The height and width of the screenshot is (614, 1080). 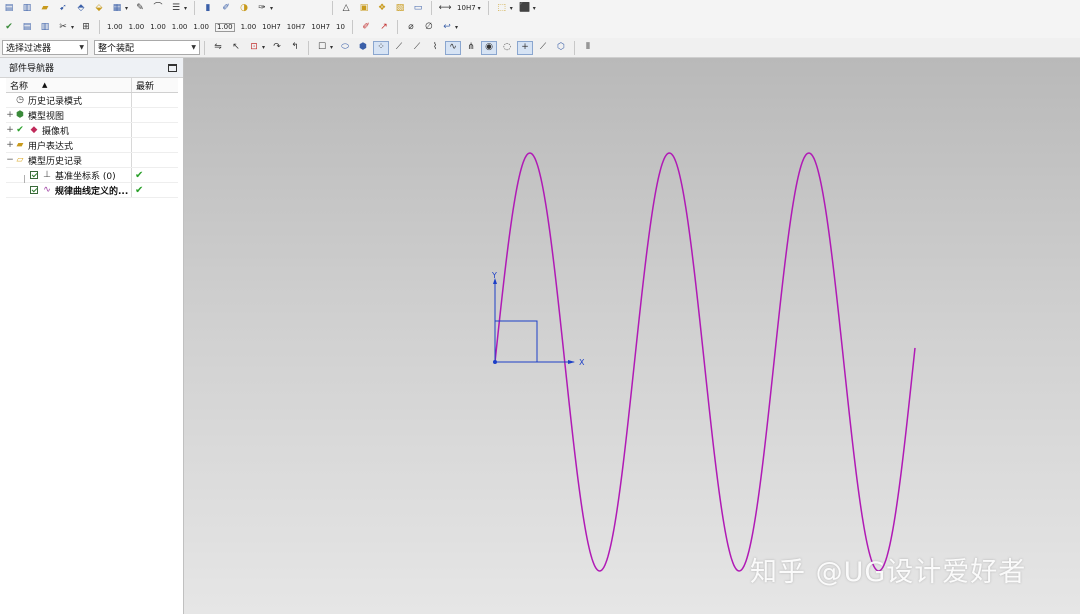 I want to click on tree-row-model-views: + ⬢ 模型视图, so click(x=92, y=115).